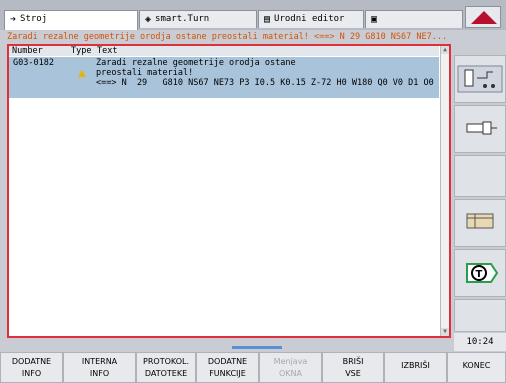 The image size is (506, 383). What do you see at coordinates (13, 19) in the screenshot?
I see `arrow-right-icon: ➔` at bounding box center [13, 19].